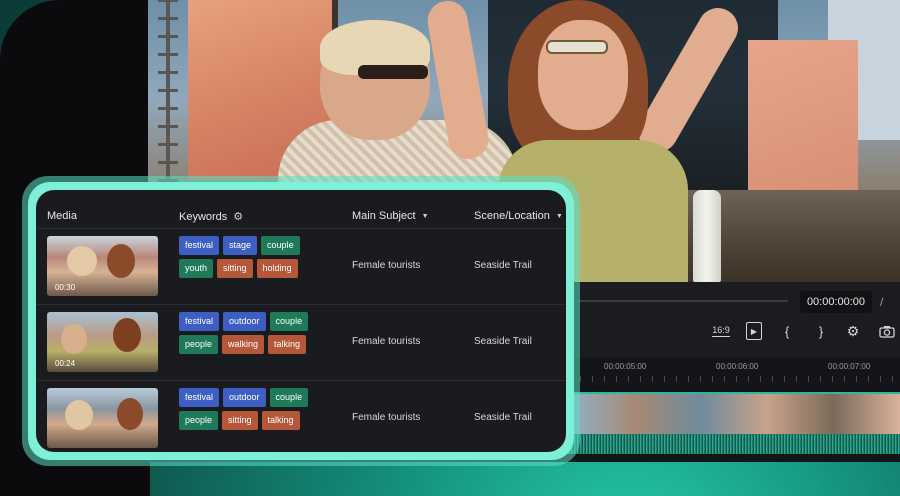 The image size is (900, 496). I want to click on snapshot-icon, so click(887, 331).